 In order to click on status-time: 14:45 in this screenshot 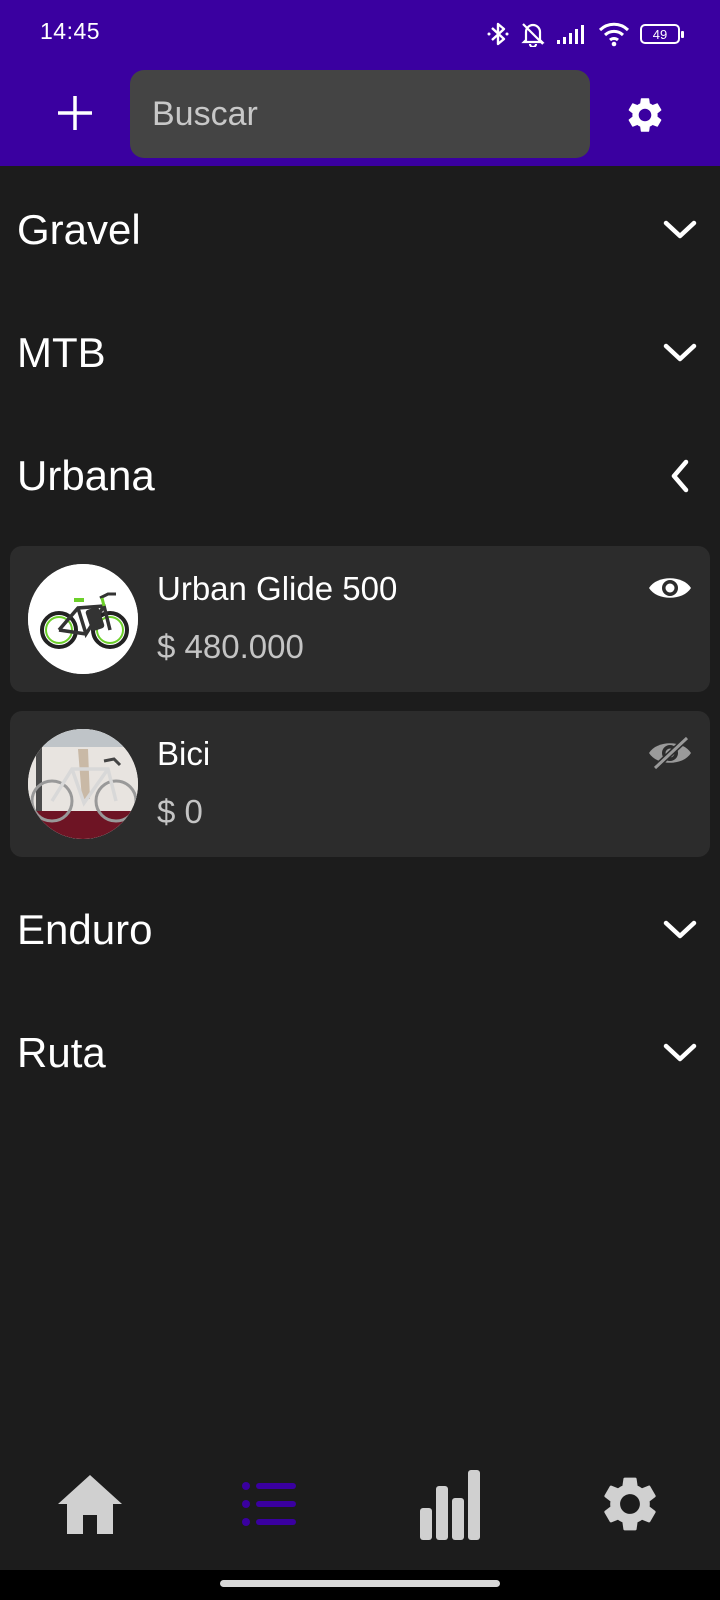, I will do `click(70, 31)`.